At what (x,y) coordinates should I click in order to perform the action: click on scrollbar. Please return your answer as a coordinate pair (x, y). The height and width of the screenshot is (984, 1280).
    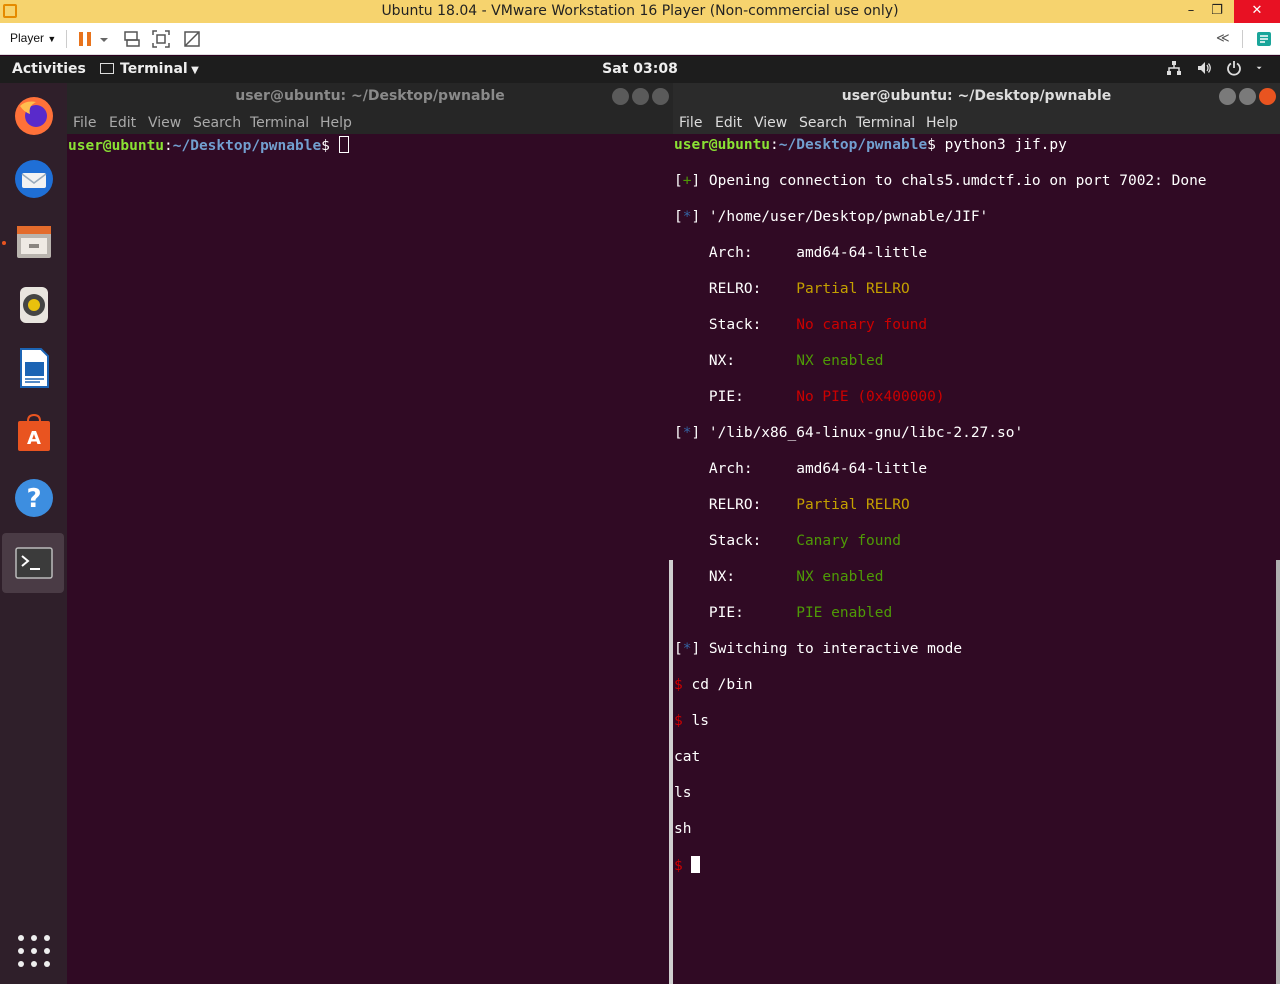
    Looking at the image, I should click on (1278, 772).